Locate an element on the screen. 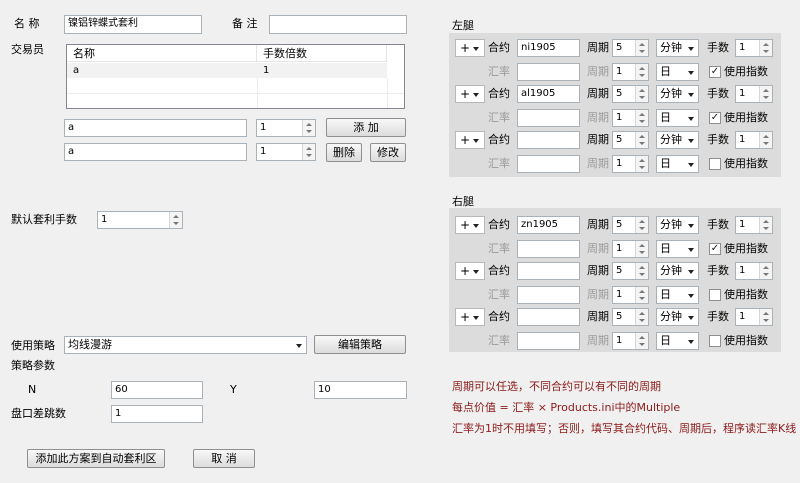  default-qty-spinner: 1 is located at coordinates (140, 220).